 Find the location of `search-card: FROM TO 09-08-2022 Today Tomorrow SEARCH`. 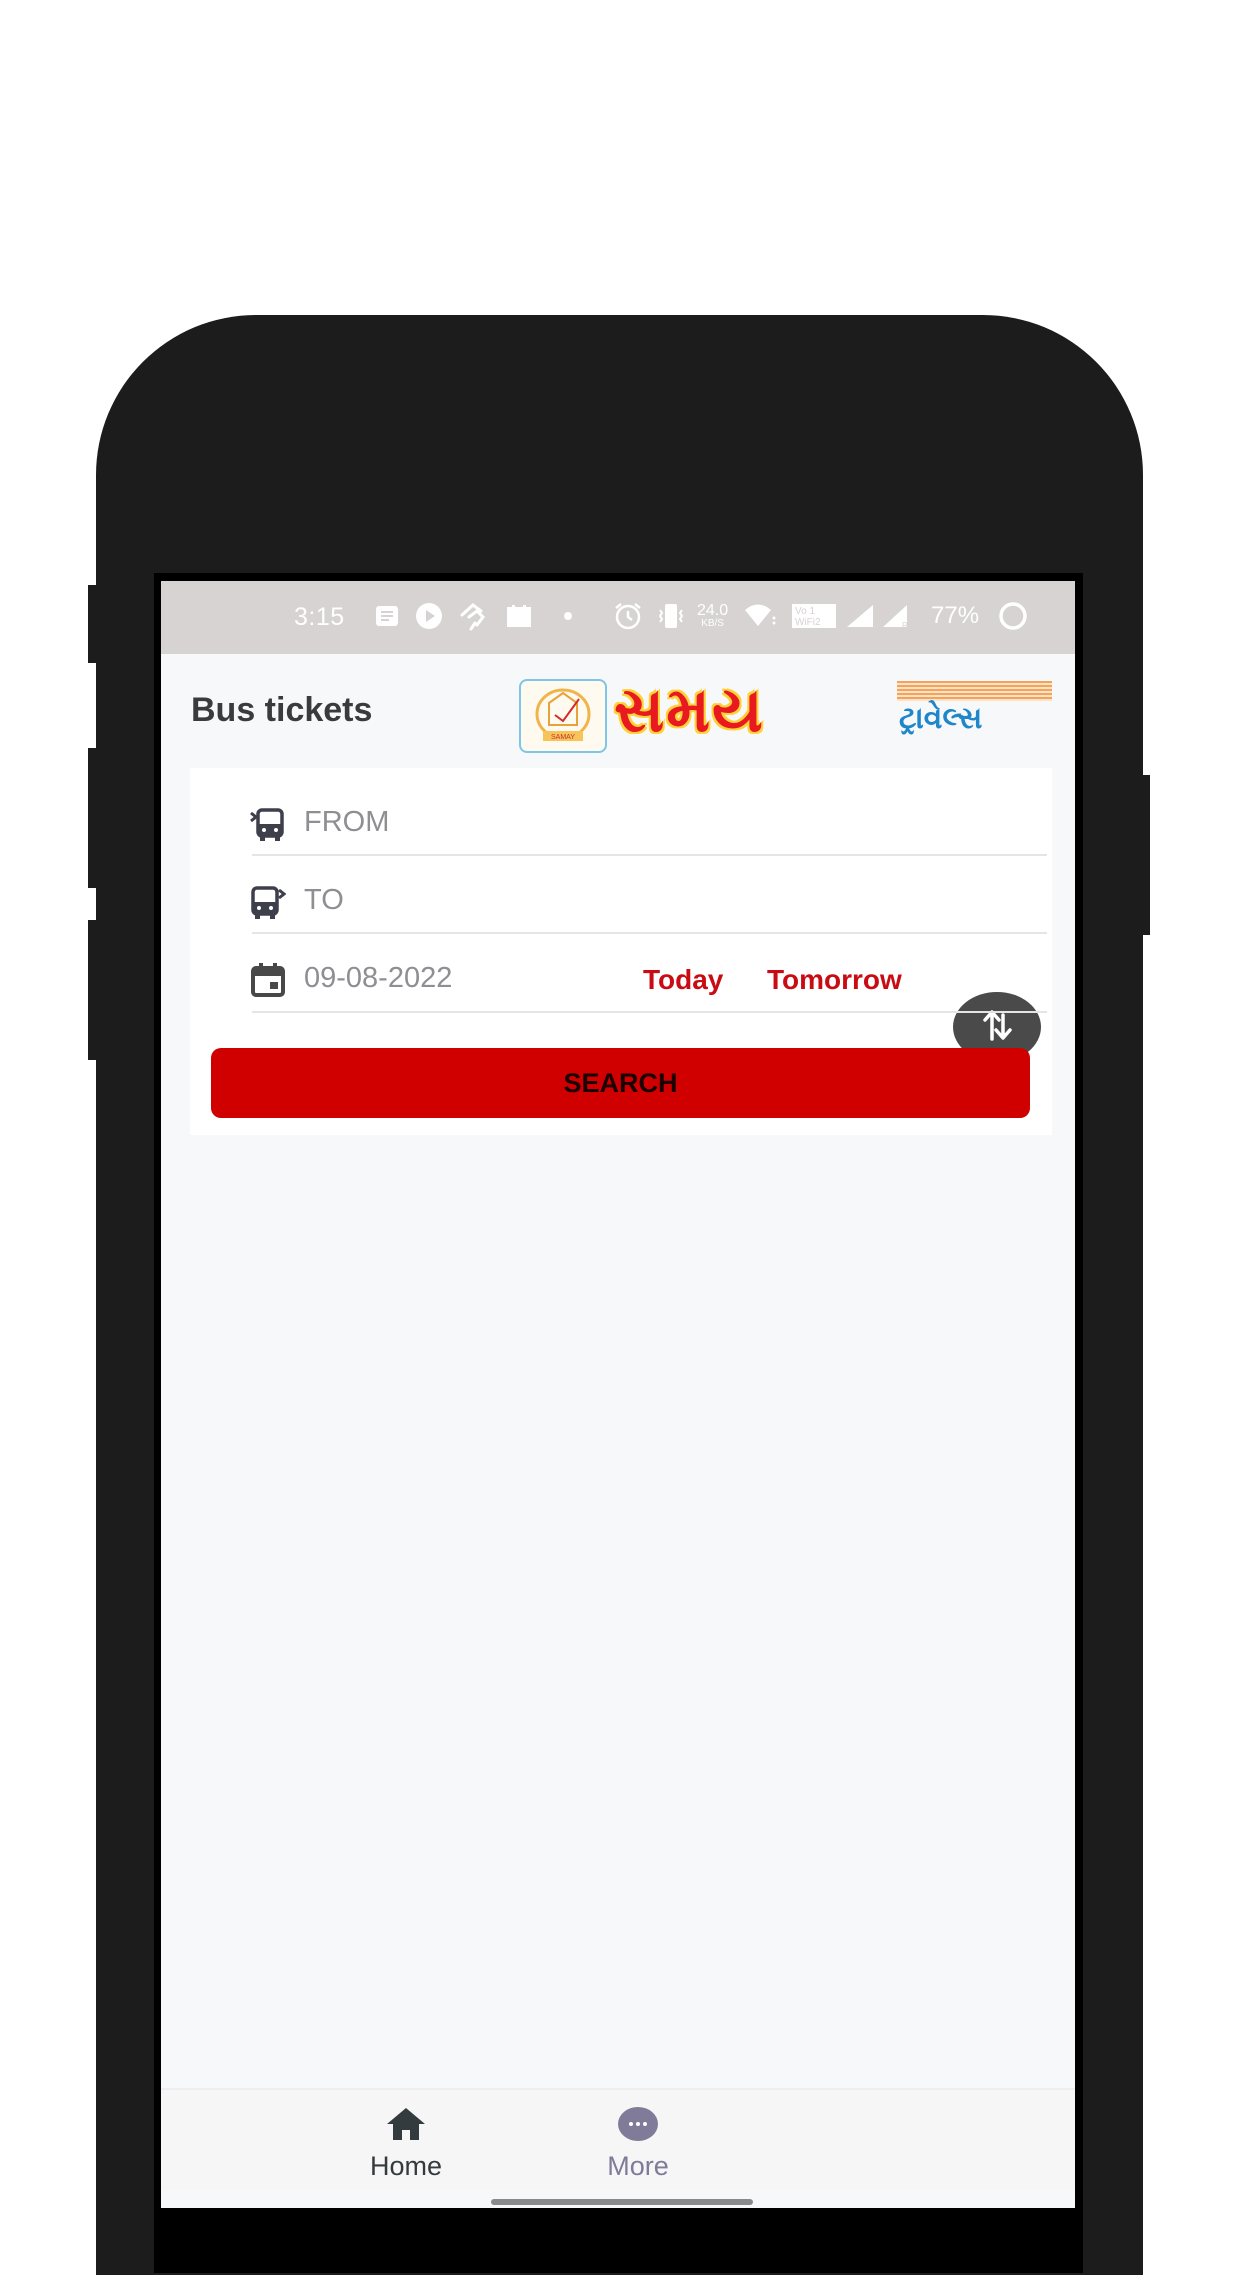

search-card: FROM TO 09-08-2022 Today Tomorrow SEARCH is located at coordinates (621, 951).